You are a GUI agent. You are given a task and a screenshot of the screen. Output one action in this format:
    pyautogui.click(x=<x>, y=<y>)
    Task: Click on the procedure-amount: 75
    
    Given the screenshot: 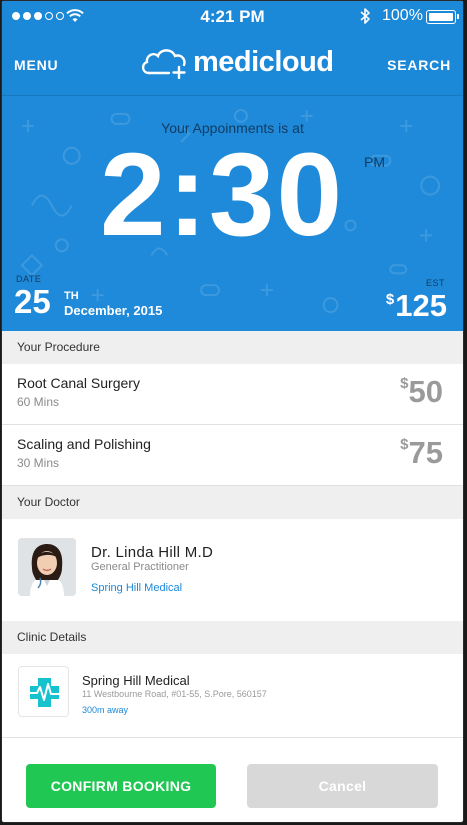 What is the action you would take?
    pyautogui.click(x=425, y=452)
    